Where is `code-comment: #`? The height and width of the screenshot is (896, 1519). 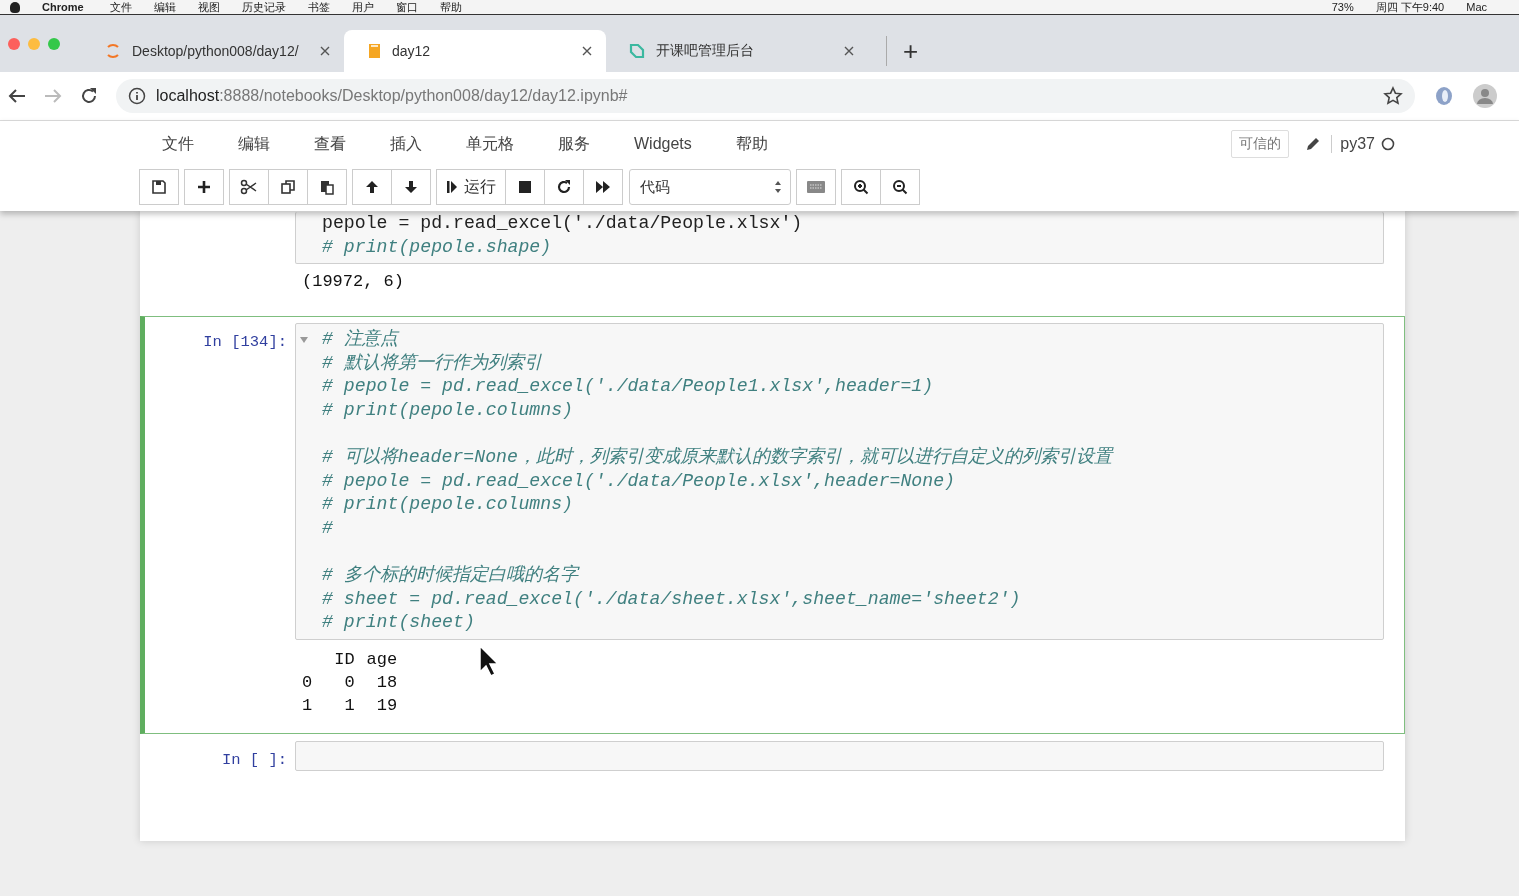 code-comment: # is located at coordinates (328, 528).